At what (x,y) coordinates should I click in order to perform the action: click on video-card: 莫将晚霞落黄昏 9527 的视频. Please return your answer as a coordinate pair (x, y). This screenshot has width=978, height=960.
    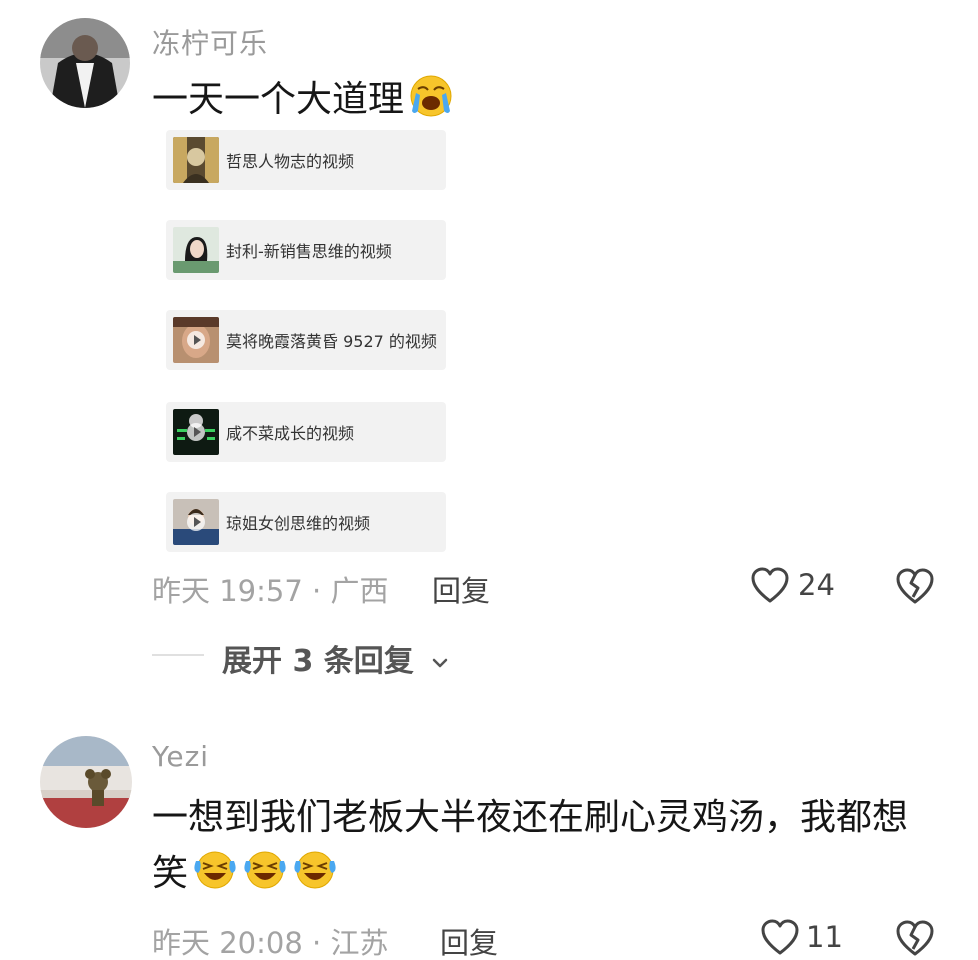
    Looking at the image, I should click on (306, 340).